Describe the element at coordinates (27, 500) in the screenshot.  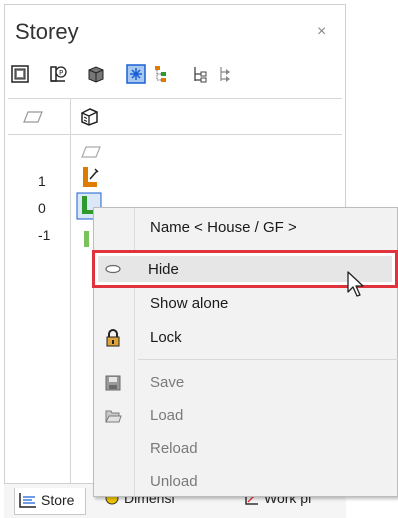
I see `storey-tab-icon` at that location.